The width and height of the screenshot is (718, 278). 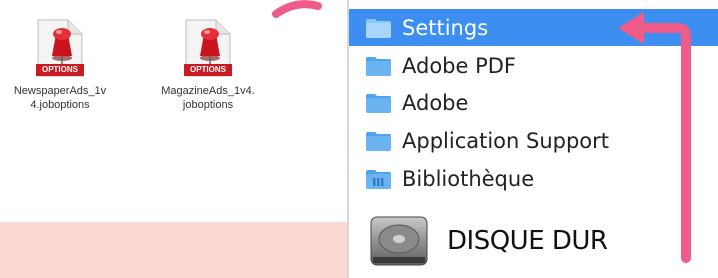 I want to click on finder-item-label: Bibliothèque, so click(x=468, y=178).